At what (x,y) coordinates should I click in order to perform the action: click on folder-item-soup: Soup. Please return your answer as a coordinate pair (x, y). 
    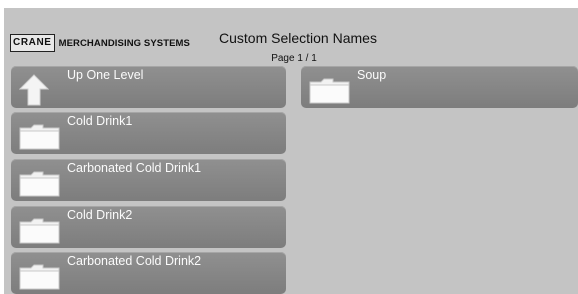
    Looking at the image, I should click on (439, 87).